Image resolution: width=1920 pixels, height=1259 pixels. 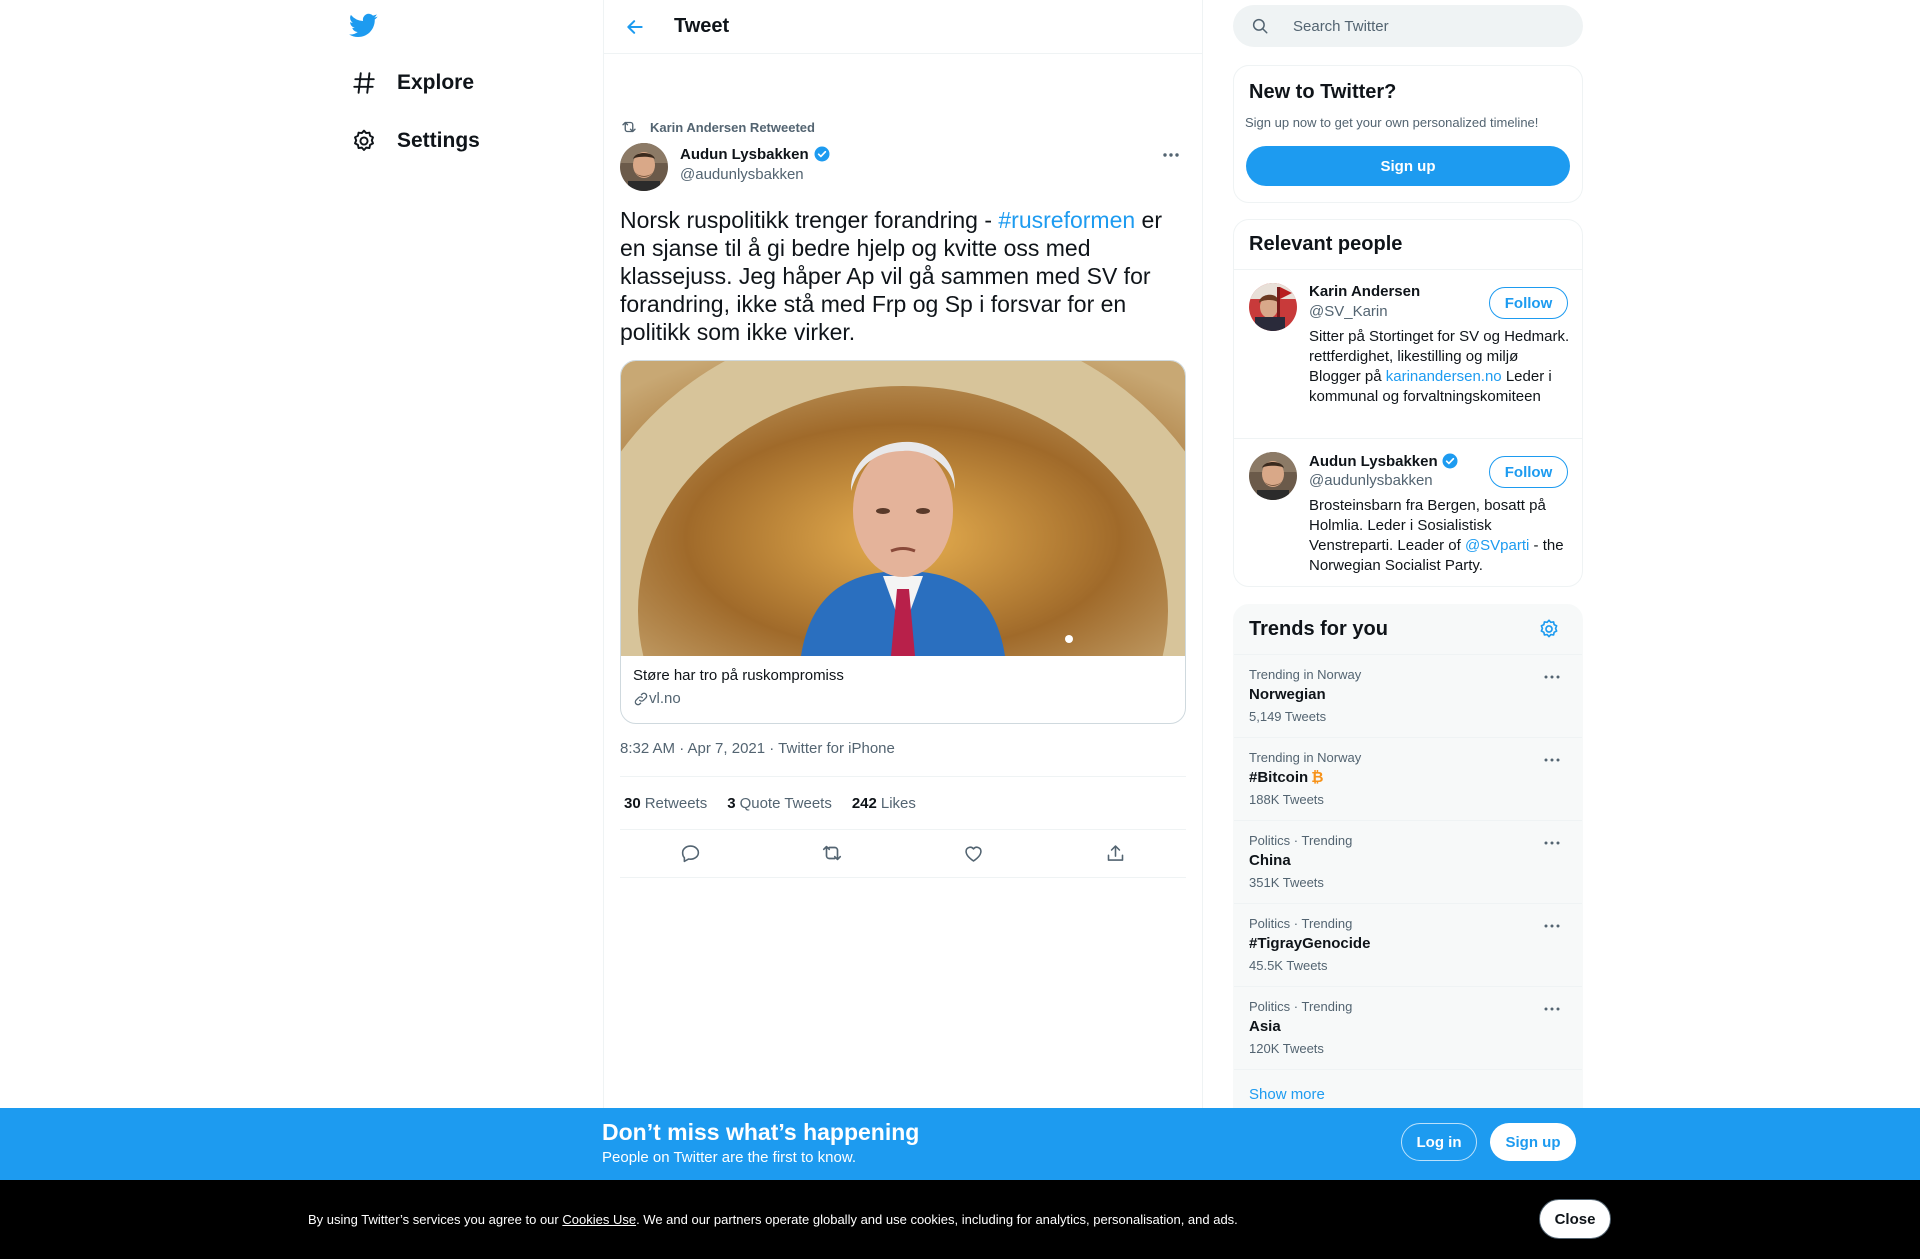 I want to click on share-icon, so click(x=1115, y=852).